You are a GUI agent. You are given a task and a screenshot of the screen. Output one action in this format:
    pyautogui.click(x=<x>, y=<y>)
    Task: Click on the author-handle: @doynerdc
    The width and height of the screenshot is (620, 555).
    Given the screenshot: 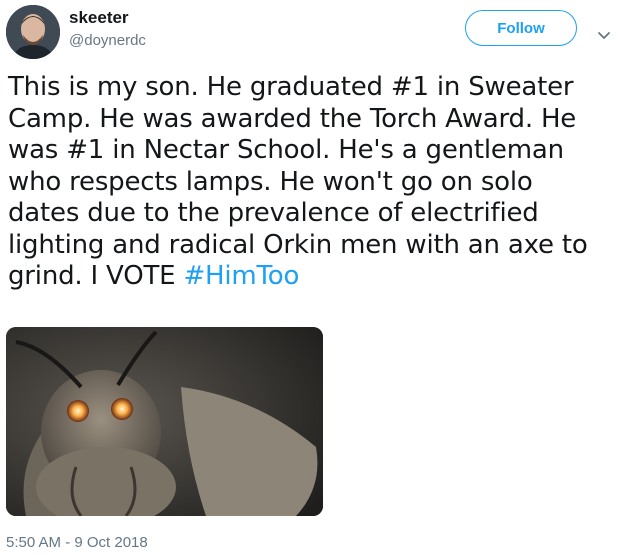 What is the action you would take?
    pyautogui.click(x=107, y=40)
    